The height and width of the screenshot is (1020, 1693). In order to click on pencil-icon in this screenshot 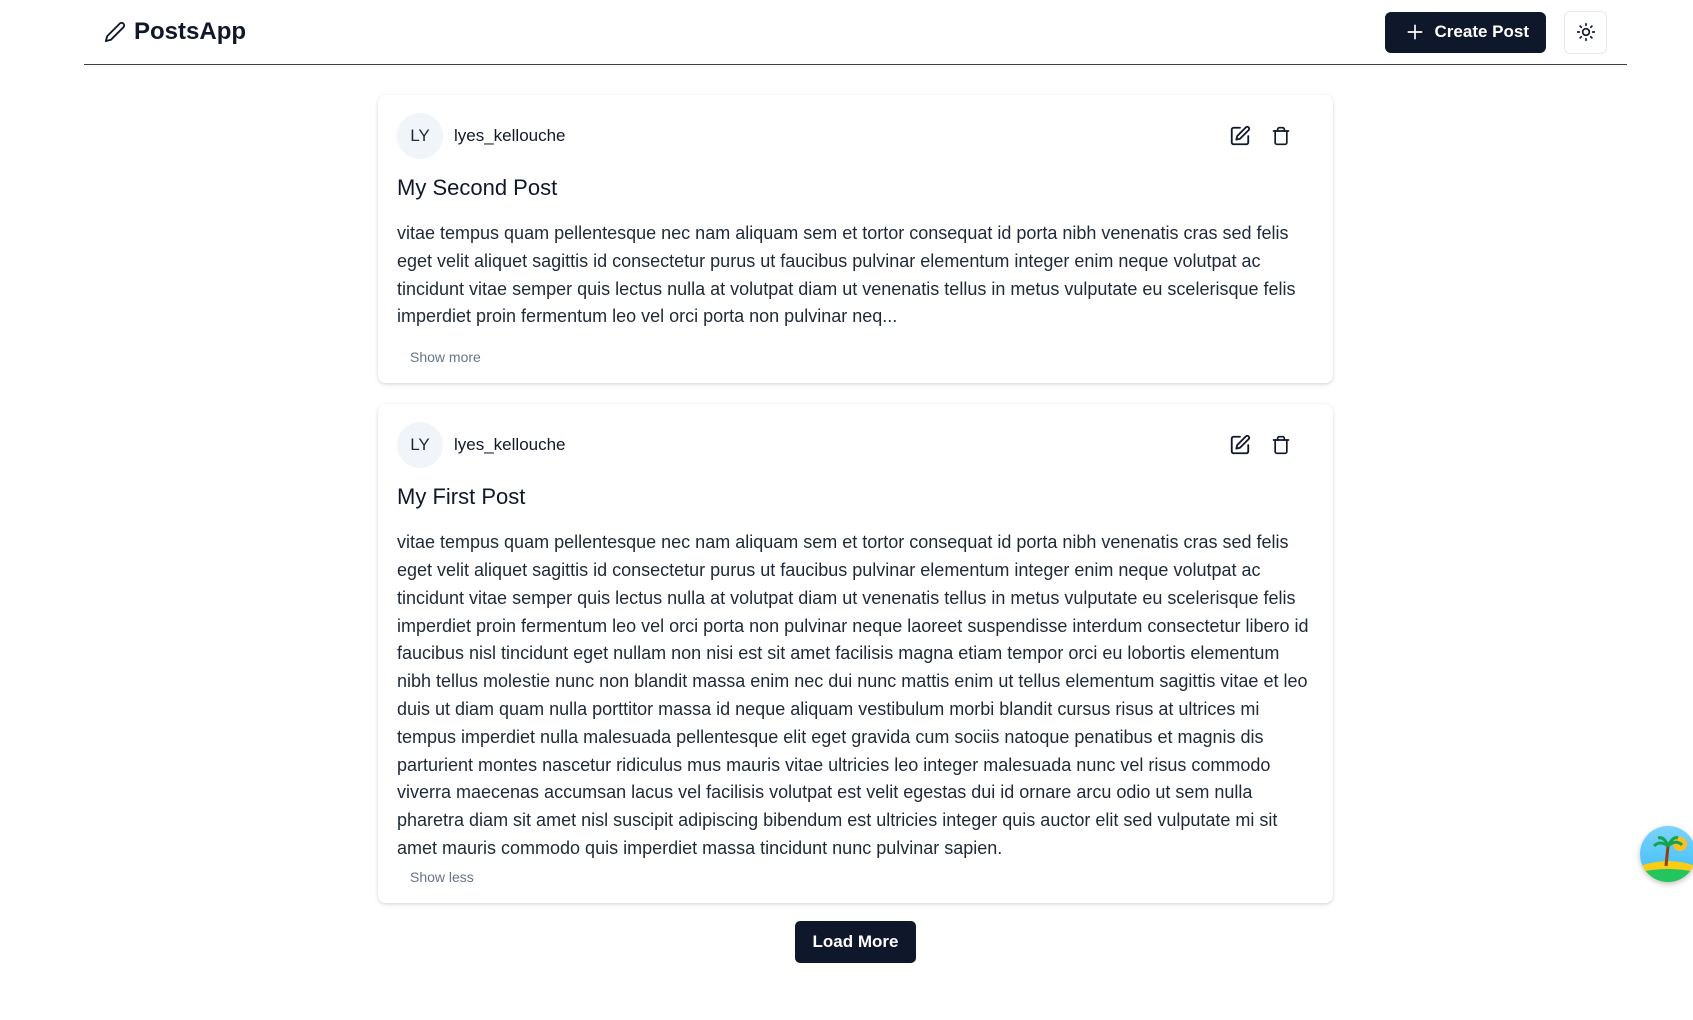, I will do `click(115, 32)`.